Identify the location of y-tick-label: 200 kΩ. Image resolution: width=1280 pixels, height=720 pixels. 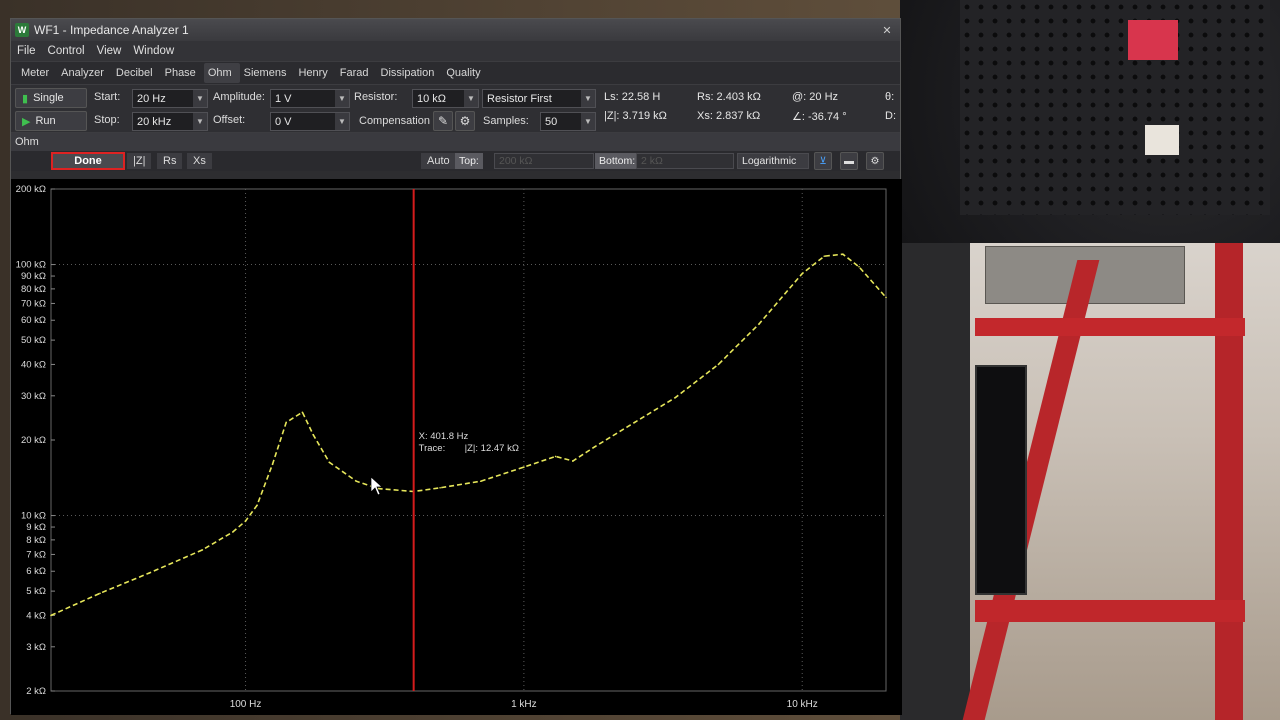
(31, 189).